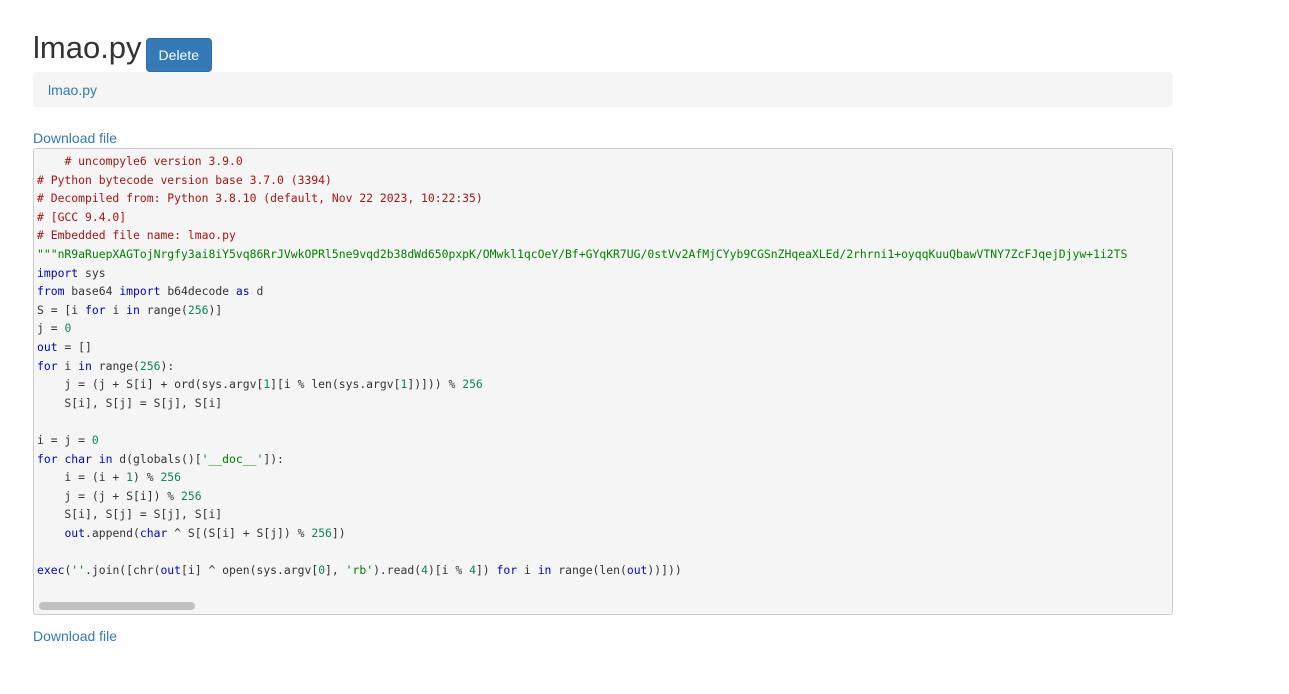 This screenshot has width=1289, height=694. What do you see at coordinates (589, 570) in the screenshot?
I see `code-token: range(len(` at bounding box center [589, 570].